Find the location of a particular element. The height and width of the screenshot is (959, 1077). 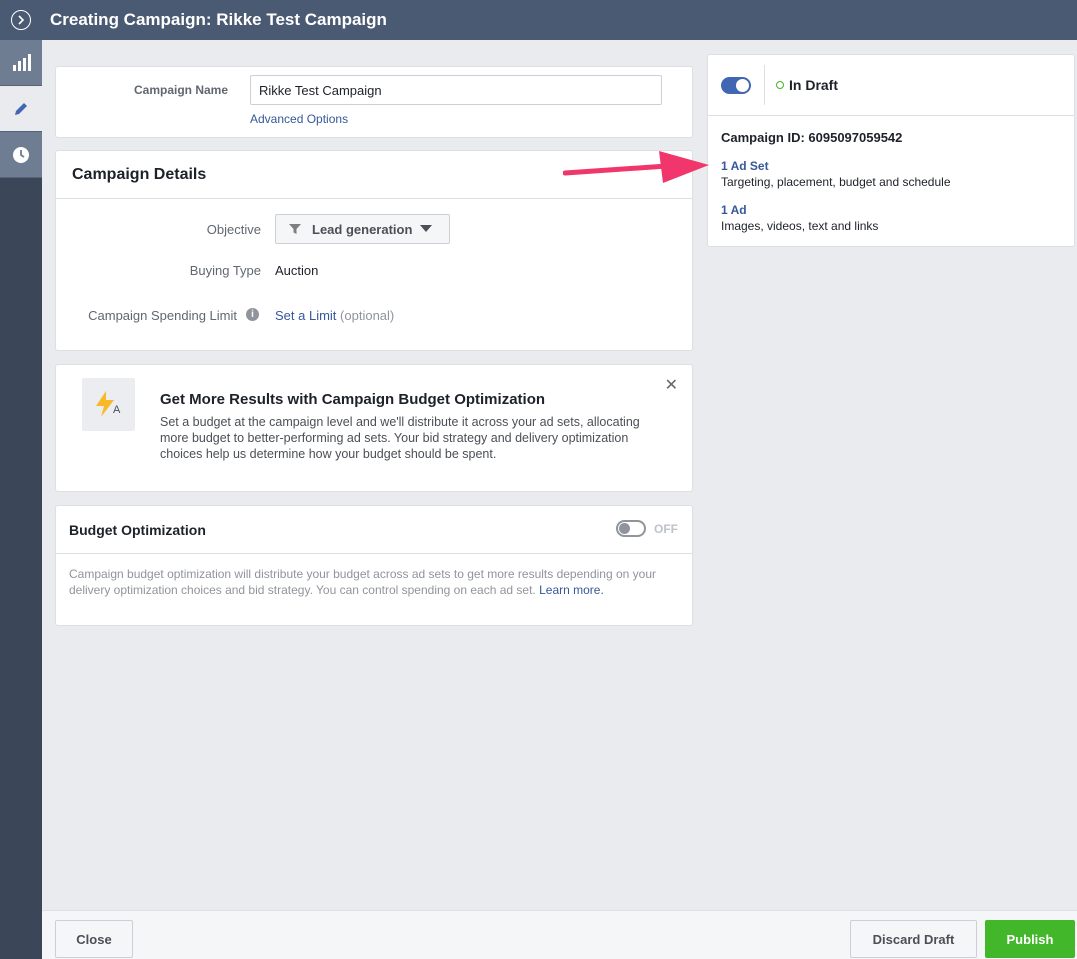

nav-item-edit is located at coordinates (21, 109).